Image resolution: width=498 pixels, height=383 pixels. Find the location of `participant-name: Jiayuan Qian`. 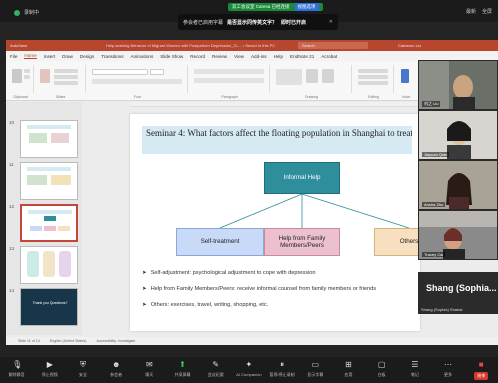

participant-name: Jiayuan Qian is located at coordinates (436, 154).